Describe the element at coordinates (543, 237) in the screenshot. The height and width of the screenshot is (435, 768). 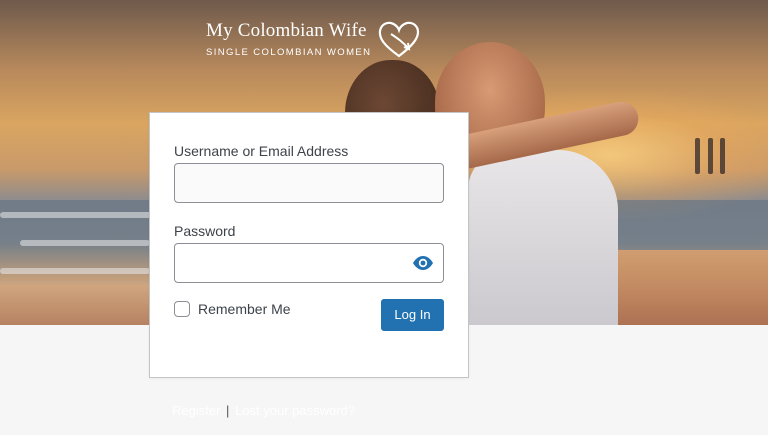
I see `man-shirt` at that location.